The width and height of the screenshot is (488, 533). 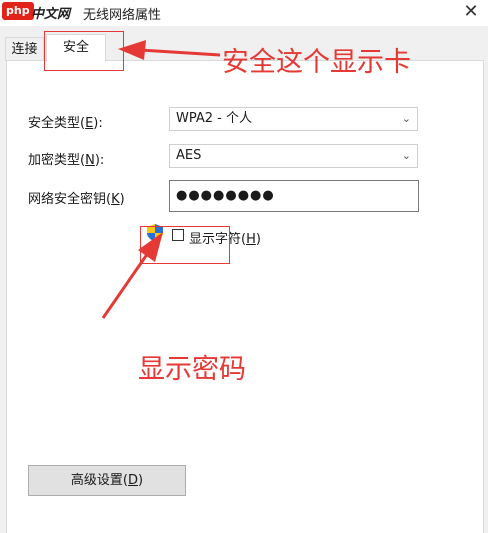 What do you see at coordinates (141, 480) in the screenshot?
I see `advanced-button-text-end: )` at bounding box center [141, 480].